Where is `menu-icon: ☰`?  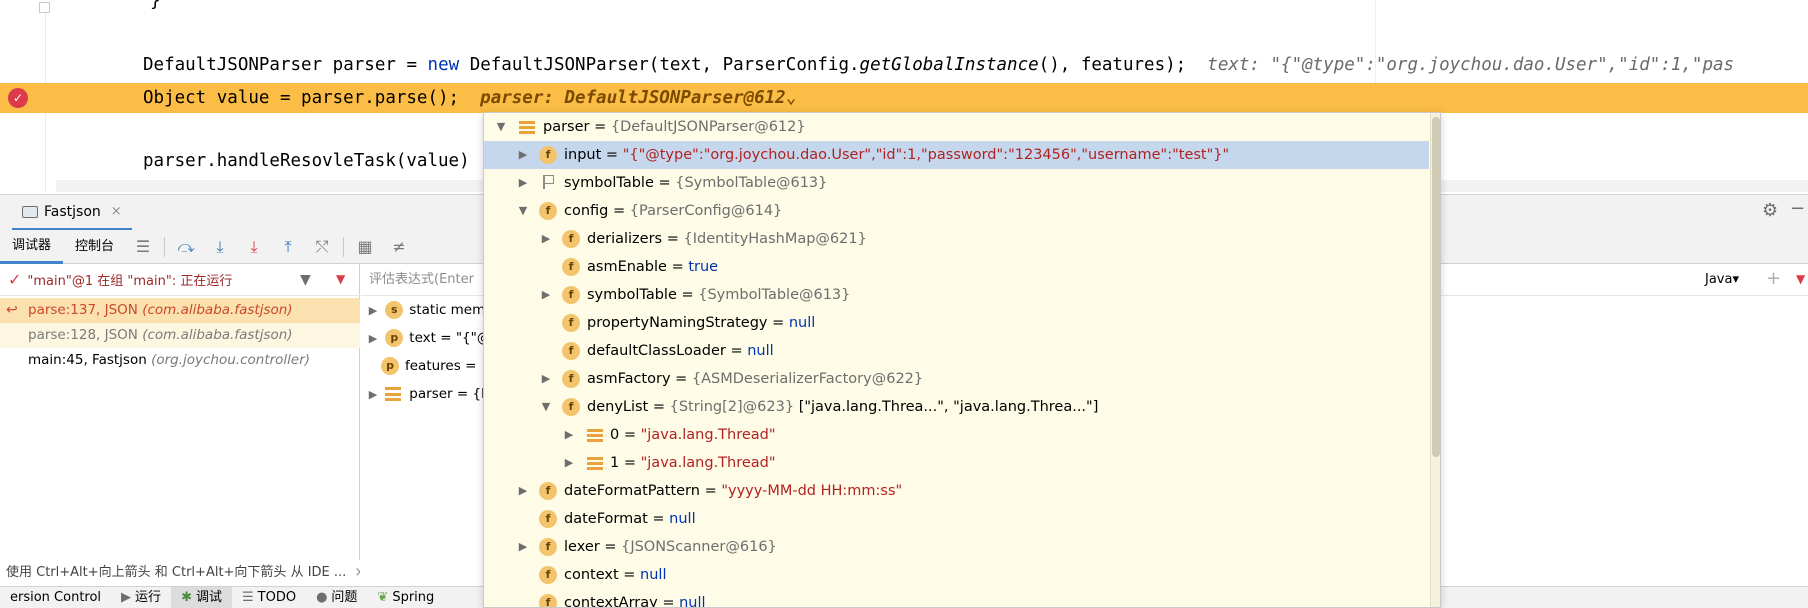
menu-icon: ☰ is located at coordinates (143, 247).